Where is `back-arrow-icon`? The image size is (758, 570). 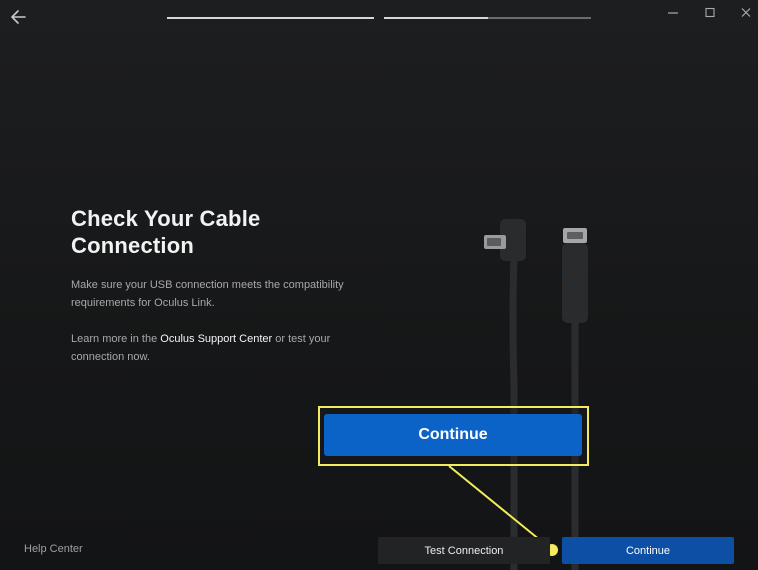 back-arrow-icon is located at coordinates (19, 17).